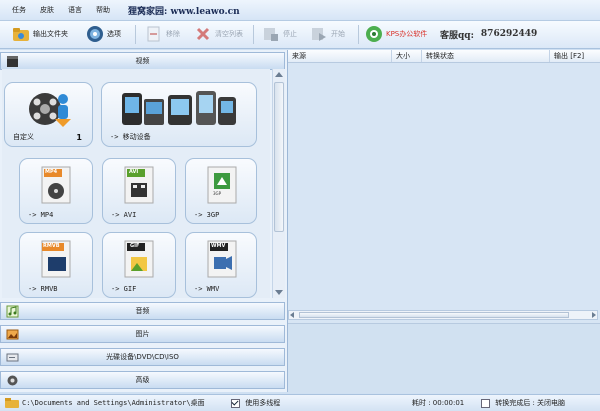 This screenshot has height=411, width=600. I want to click on menu-skin: 皮肤, so click(47, 10).